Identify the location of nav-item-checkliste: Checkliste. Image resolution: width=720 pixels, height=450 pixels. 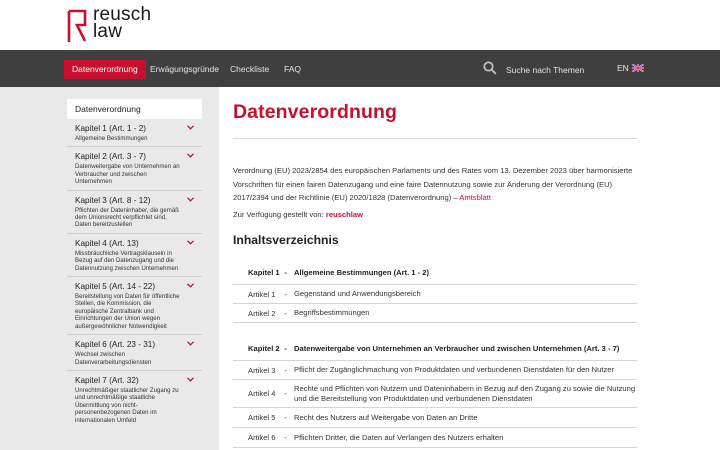
(249, 69).